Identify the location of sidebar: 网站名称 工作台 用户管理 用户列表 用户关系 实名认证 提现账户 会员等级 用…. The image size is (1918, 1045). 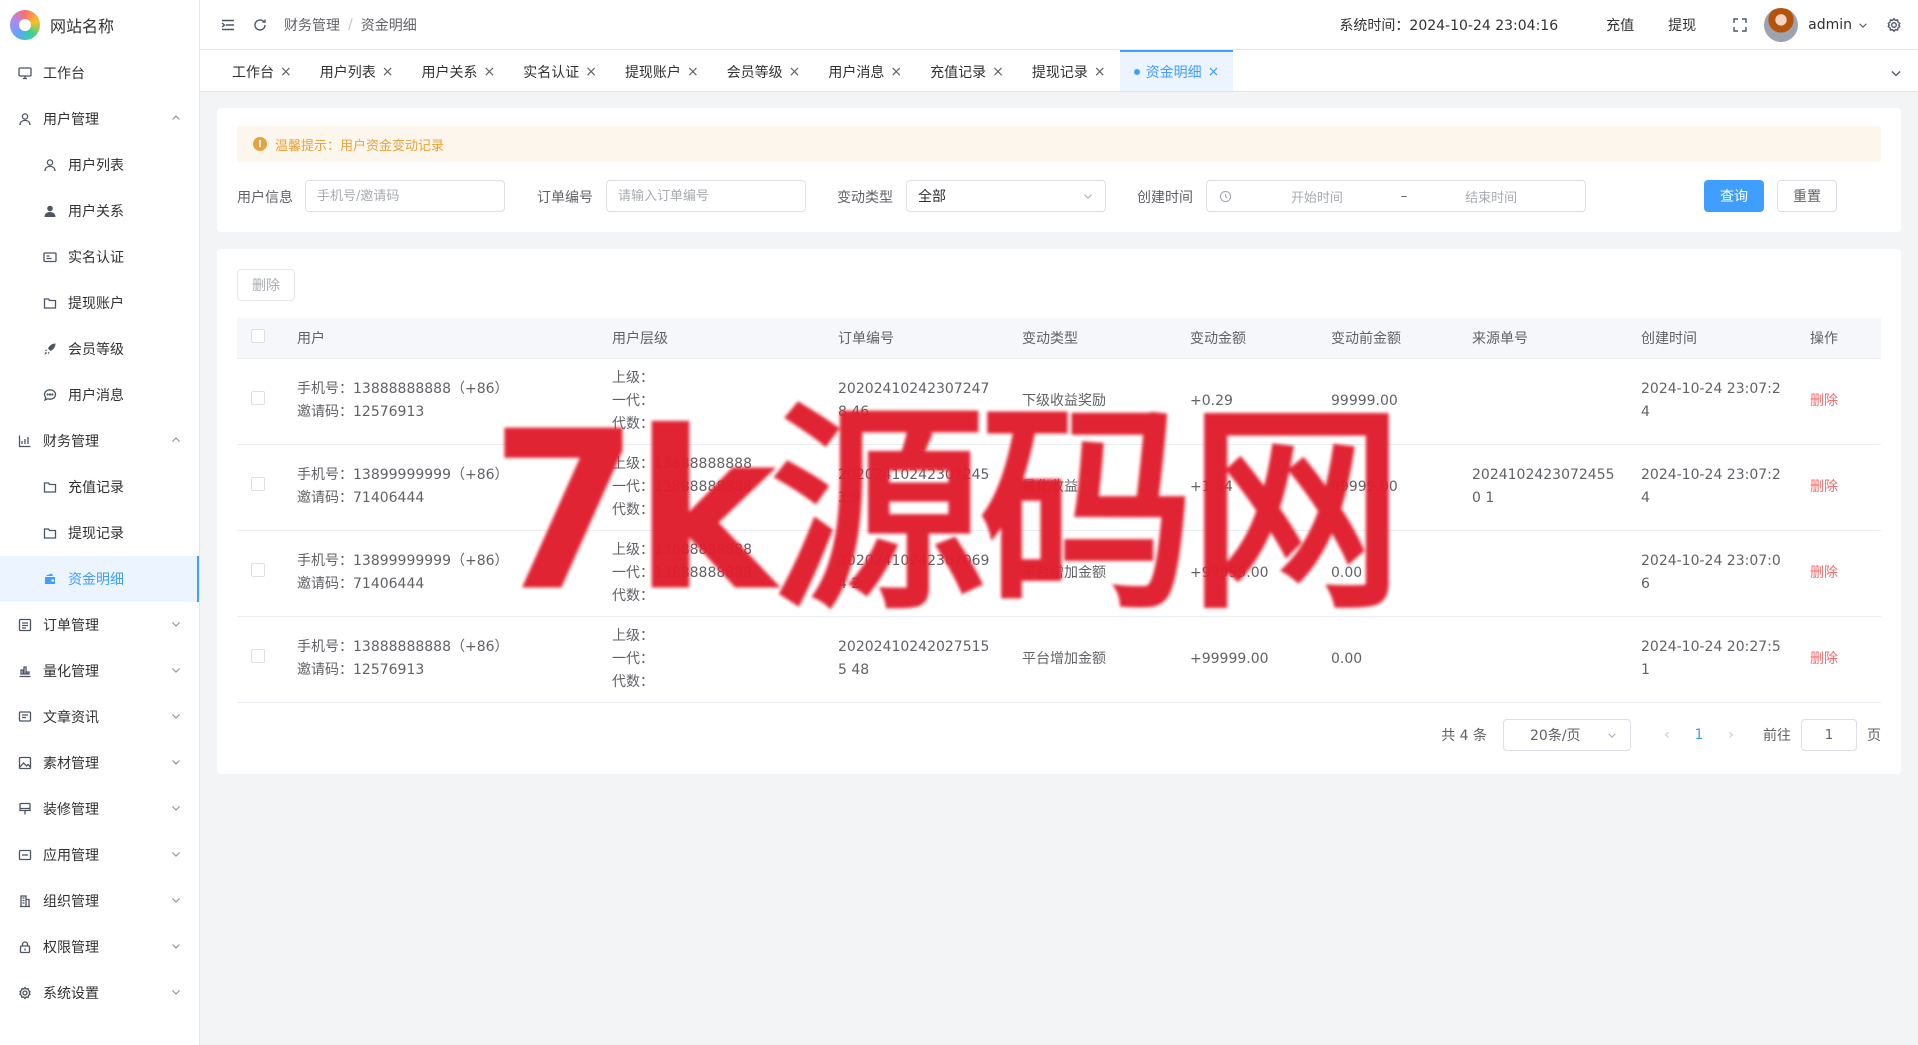
(100, 522).